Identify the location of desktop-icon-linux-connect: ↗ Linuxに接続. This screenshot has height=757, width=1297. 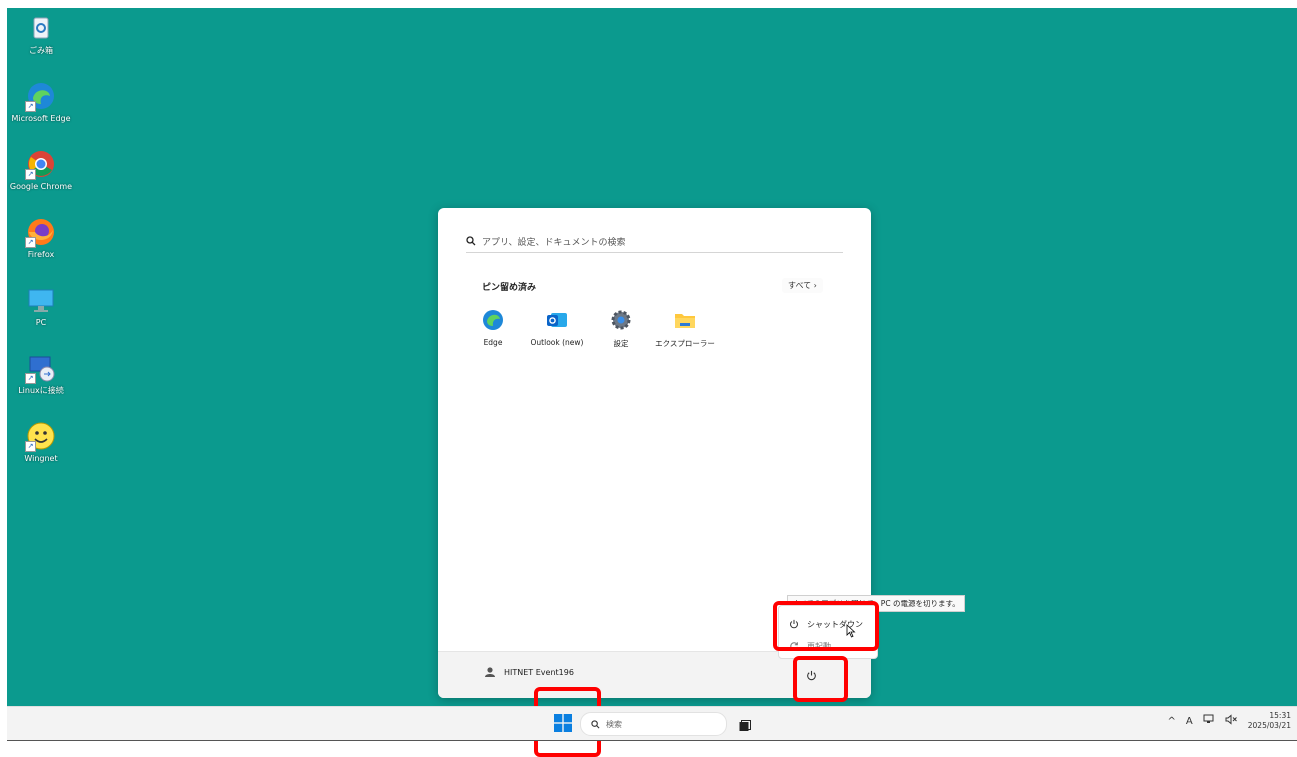
(41, 374).